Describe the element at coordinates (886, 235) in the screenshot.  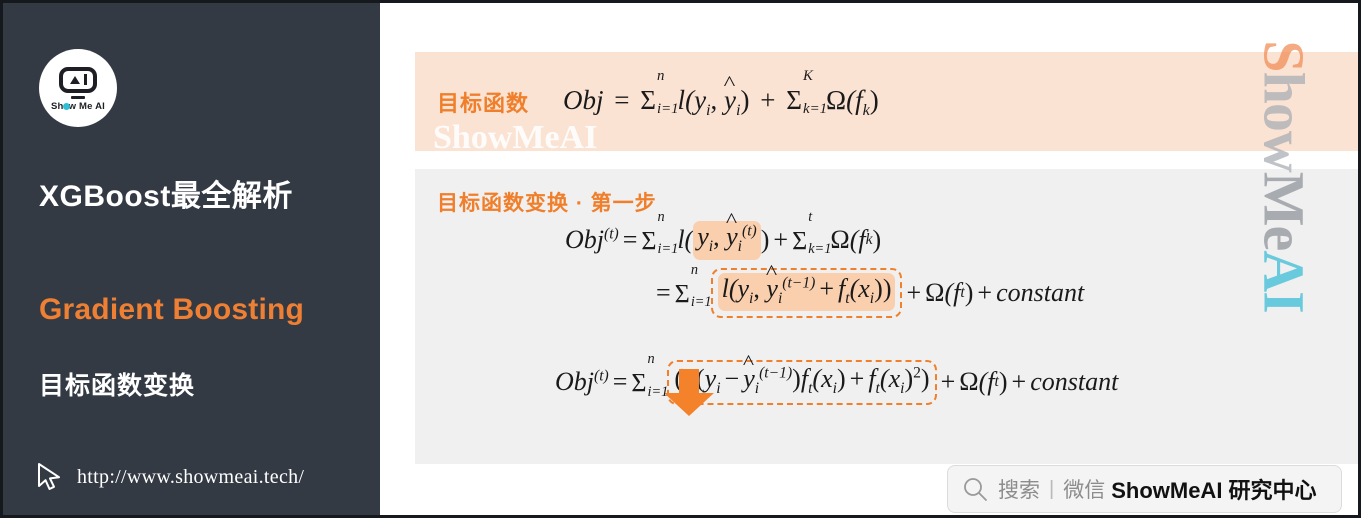
I see `equation-line-1: Obj(t) = Σni=1l(yi, yi(t)) + Σtk=1Ω(fk)` at that location.